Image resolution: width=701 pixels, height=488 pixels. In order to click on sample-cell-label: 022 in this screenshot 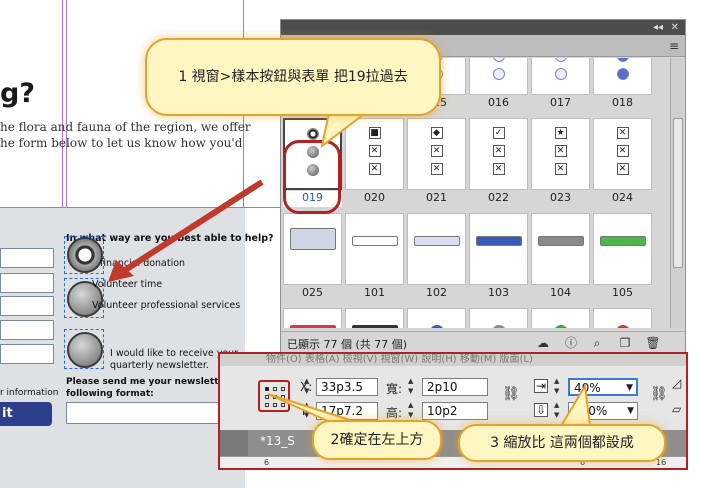, I will do `click(498, 199)`.